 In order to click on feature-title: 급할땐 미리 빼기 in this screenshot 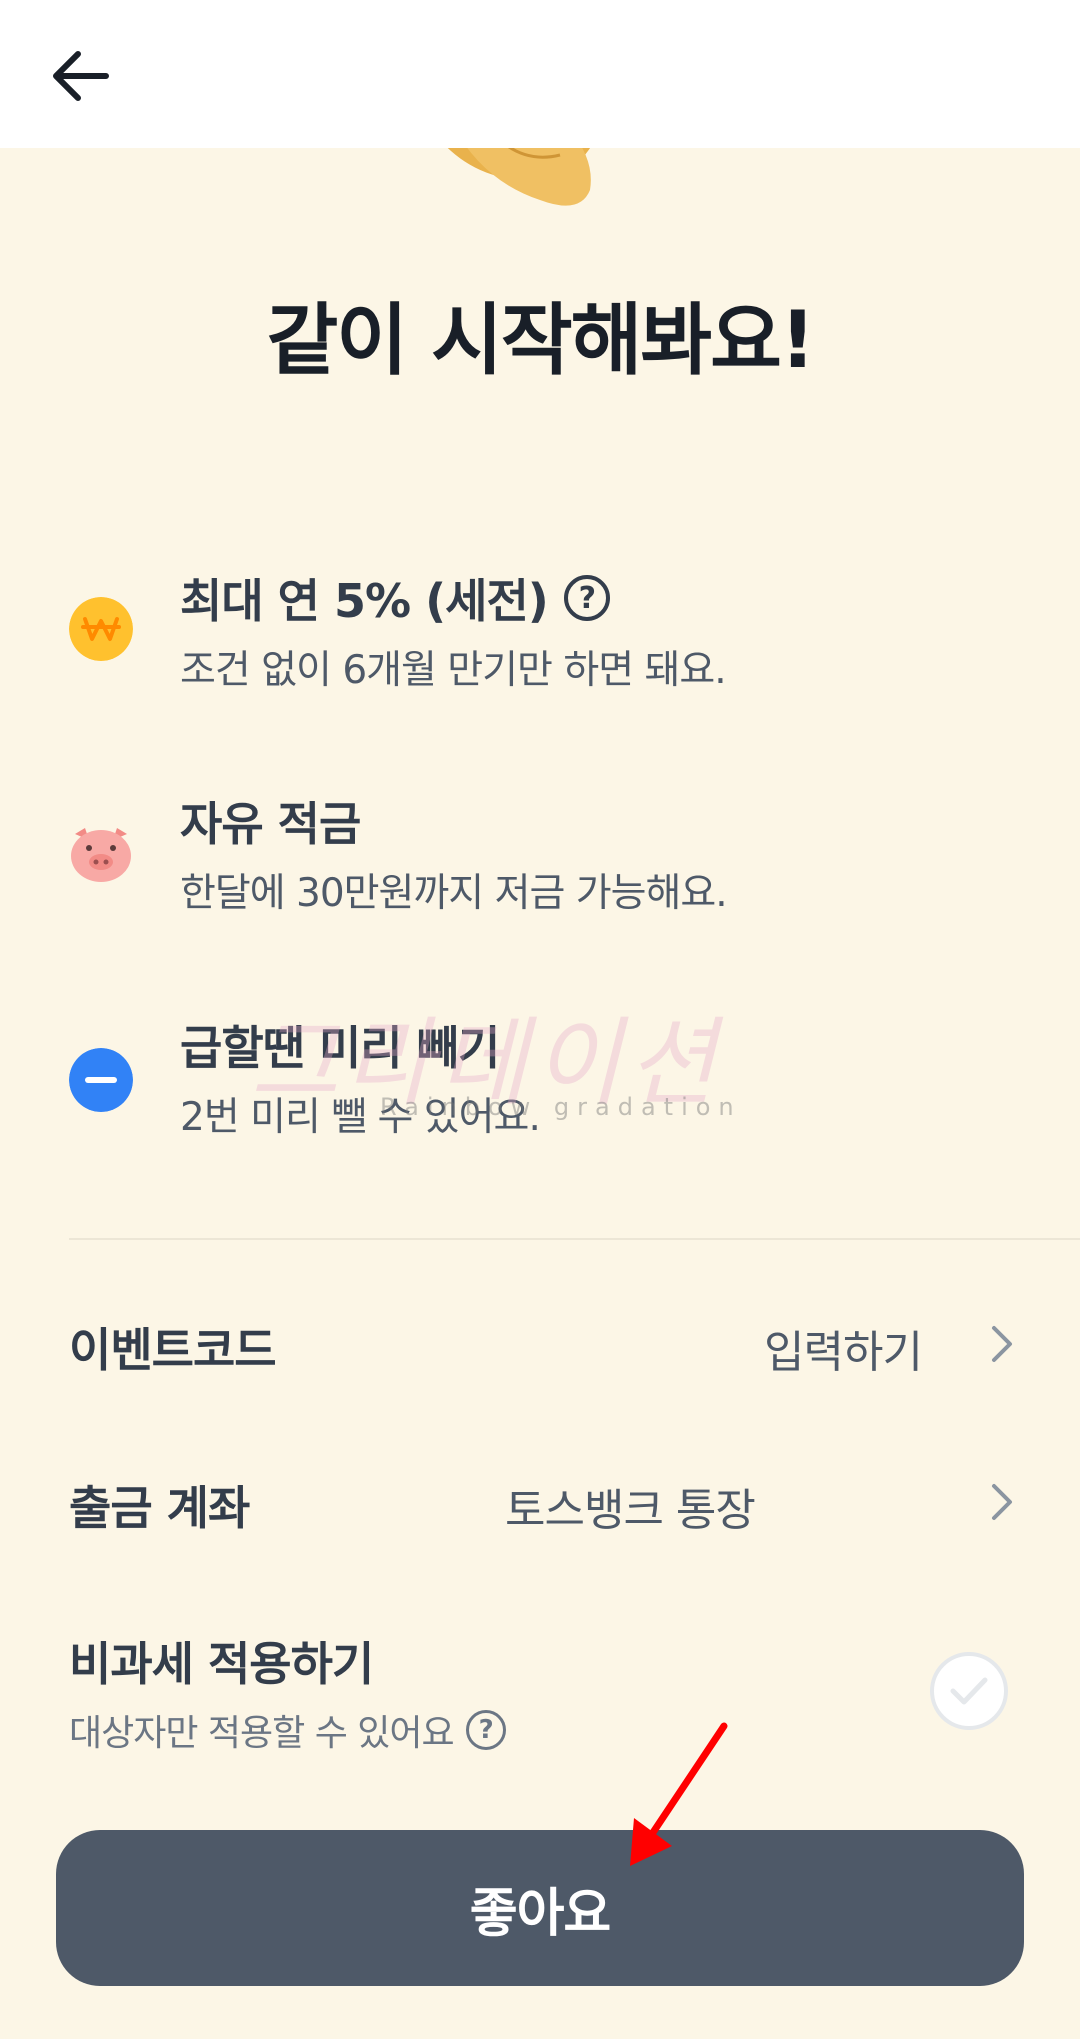, I will do `click(340, 1045)`.